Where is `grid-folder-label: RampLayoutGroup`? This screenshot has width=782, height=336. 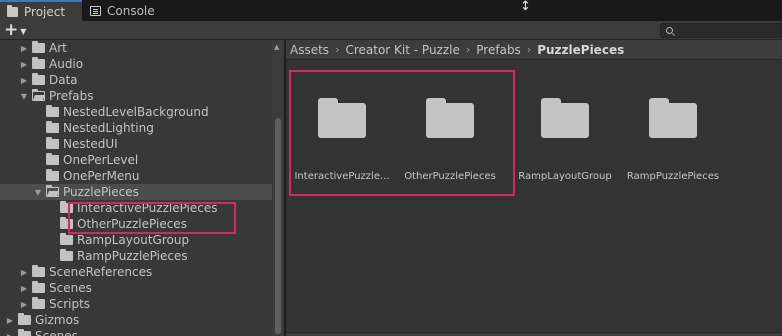
grid-folder-label: RampLayoutGroup is located at coordinates (565, 176).